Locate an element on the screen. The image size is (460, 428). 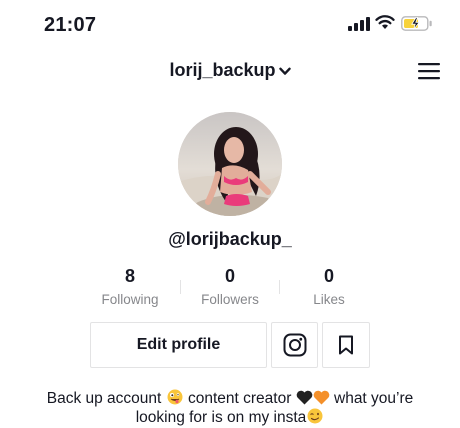
instagram-icon is located at coordinates (294, 345).